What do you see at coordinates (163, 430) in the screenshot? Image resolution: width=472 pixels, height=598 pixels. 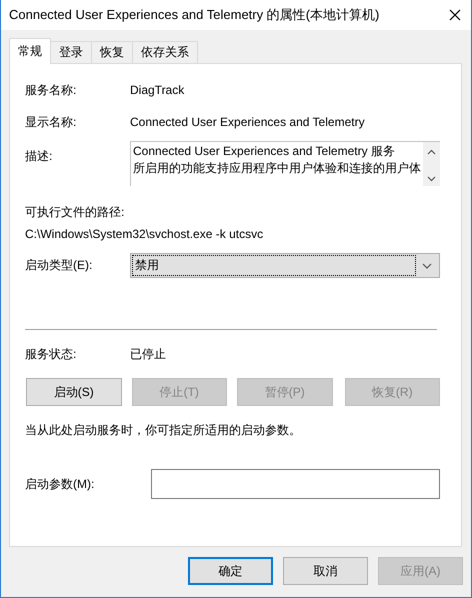 I see `hint-text: 当从此处启动服务时，你可指定所适用的启动参数。` at bounding box center [163, 430].